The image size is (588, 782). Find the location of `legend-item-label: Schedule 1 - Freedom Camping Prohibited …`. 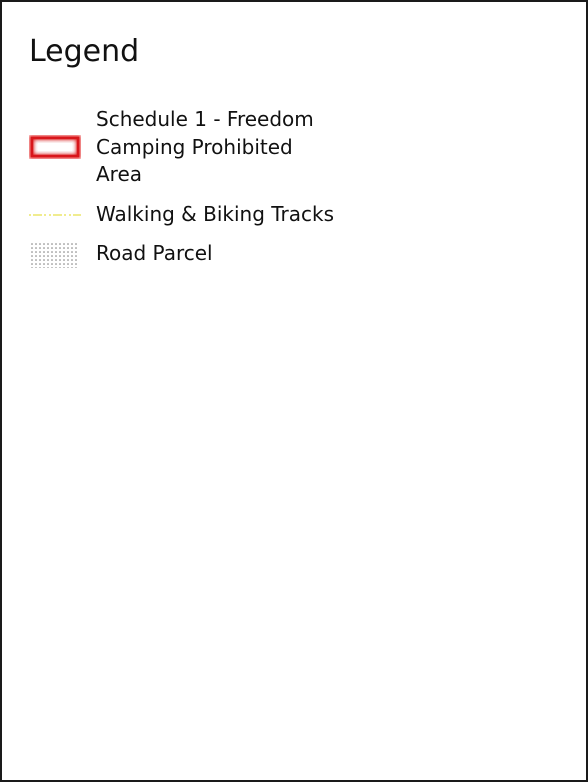

legend-item-label: Schedule 1 - Freedom Camping Prohibited … is located at coordinates (205, 147).